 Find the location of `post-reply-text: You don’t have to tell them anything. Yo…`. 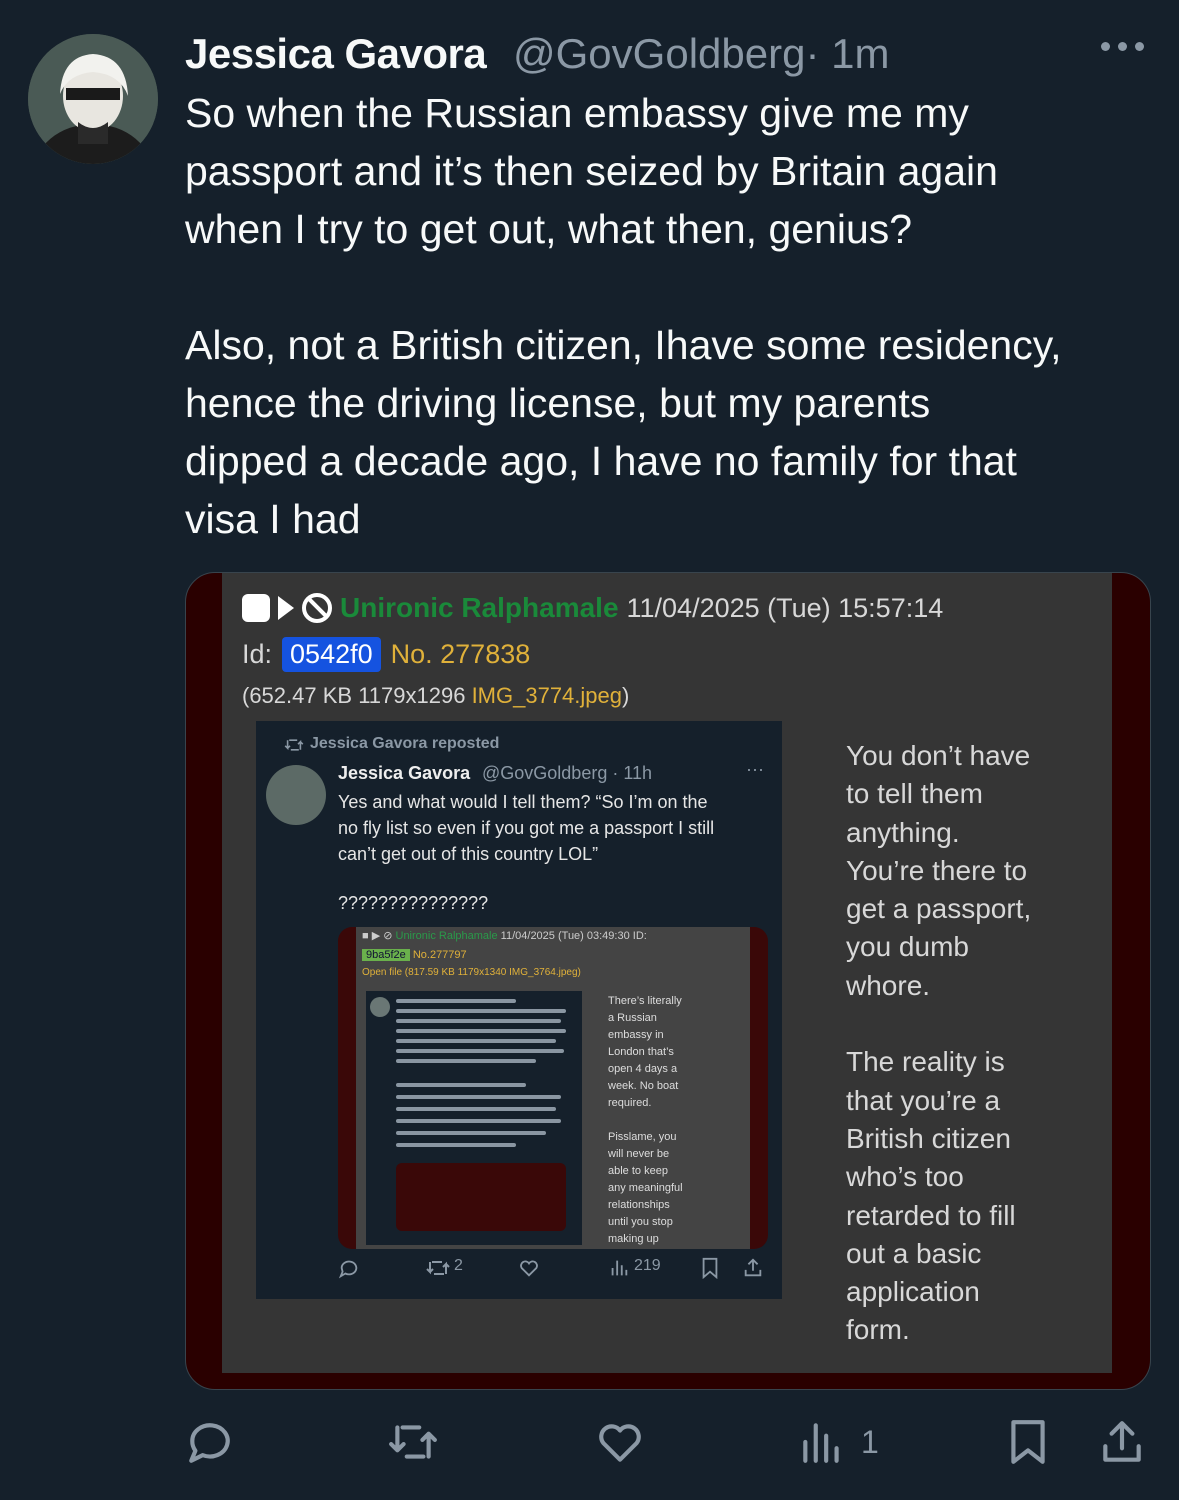

post-reply-text: You don’t have to tell them anything. Yo… is located at coordinates (939, 1043).